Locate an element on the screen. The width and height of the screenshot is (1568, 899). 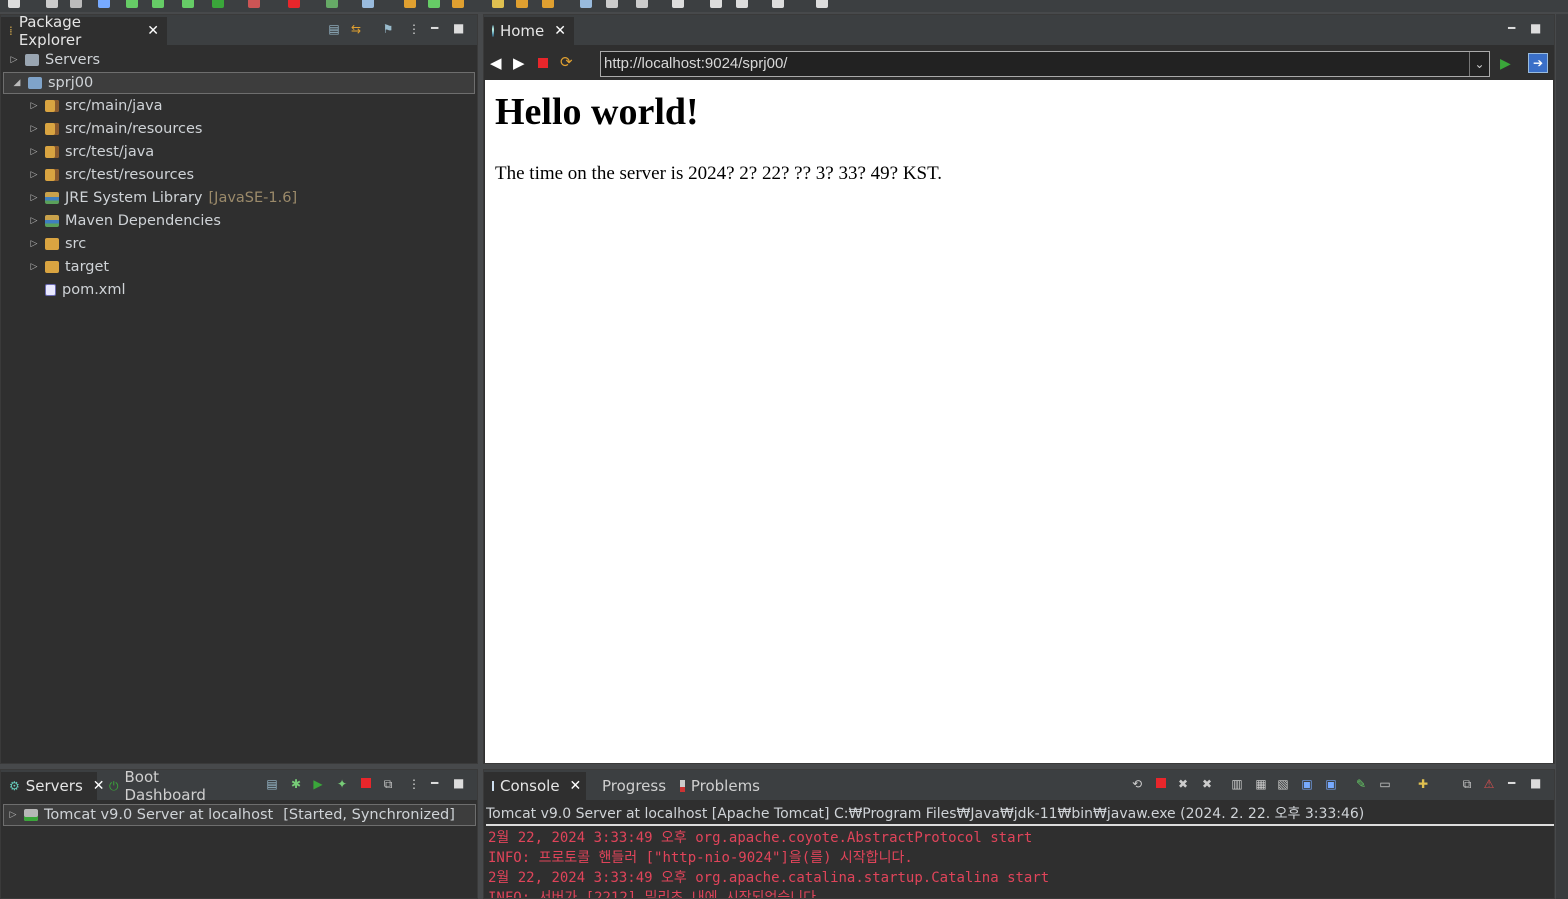
stop-server-icon is located at coordinates (366, 784).